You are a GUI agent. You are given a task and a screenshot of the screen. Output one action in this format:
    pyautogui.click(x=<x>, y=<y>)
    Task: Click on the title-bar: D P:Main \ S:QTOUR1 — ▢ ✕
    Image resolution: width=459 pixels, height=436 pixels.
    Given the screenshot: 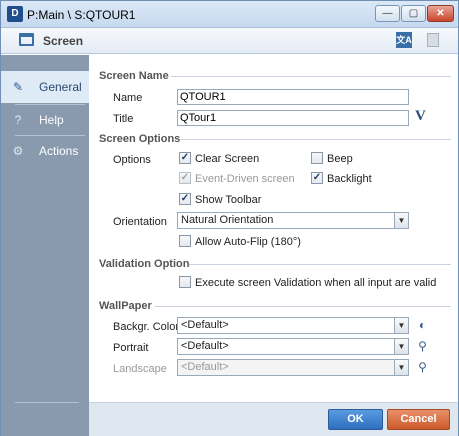 What is the action you would take?
    pyautogui.click(x=229, y=14)
    